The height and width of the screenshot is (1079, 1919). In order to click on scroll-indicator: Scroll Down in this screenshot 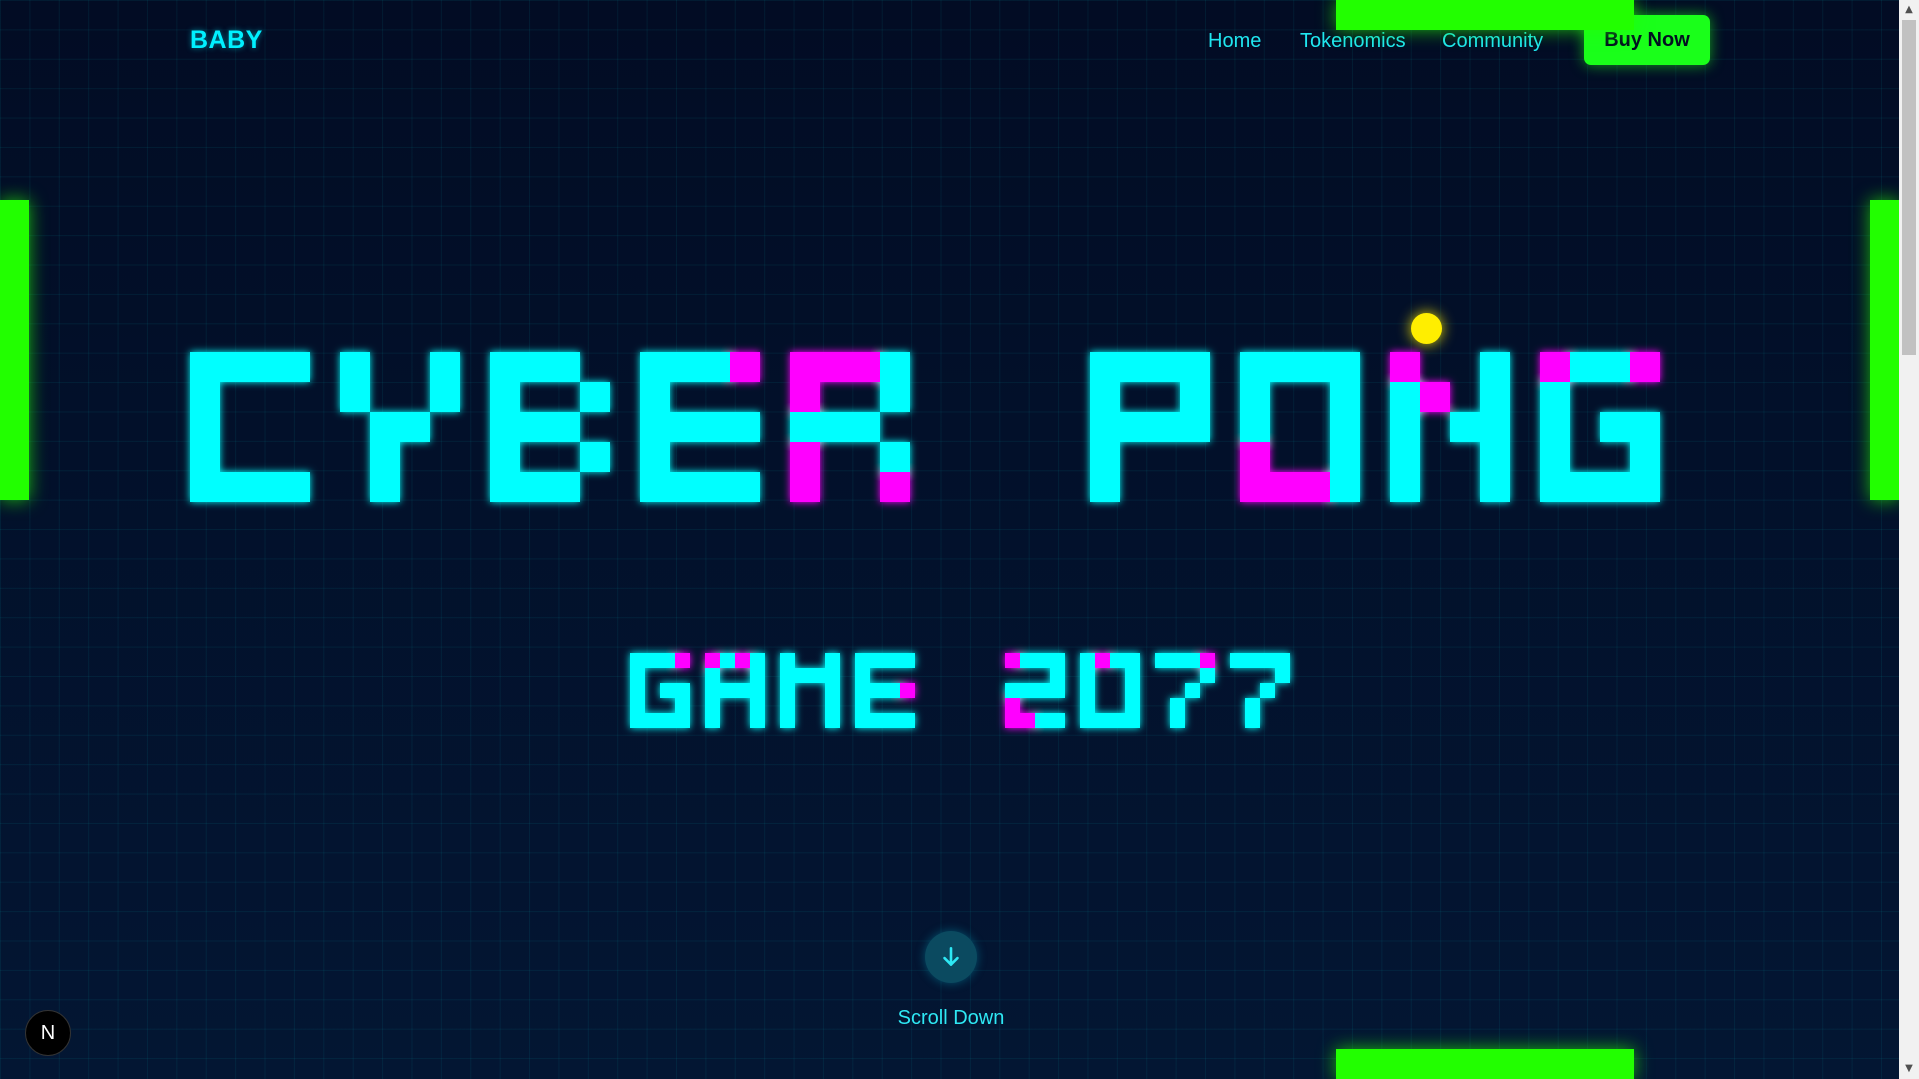, I will do `click(951, 980)`.